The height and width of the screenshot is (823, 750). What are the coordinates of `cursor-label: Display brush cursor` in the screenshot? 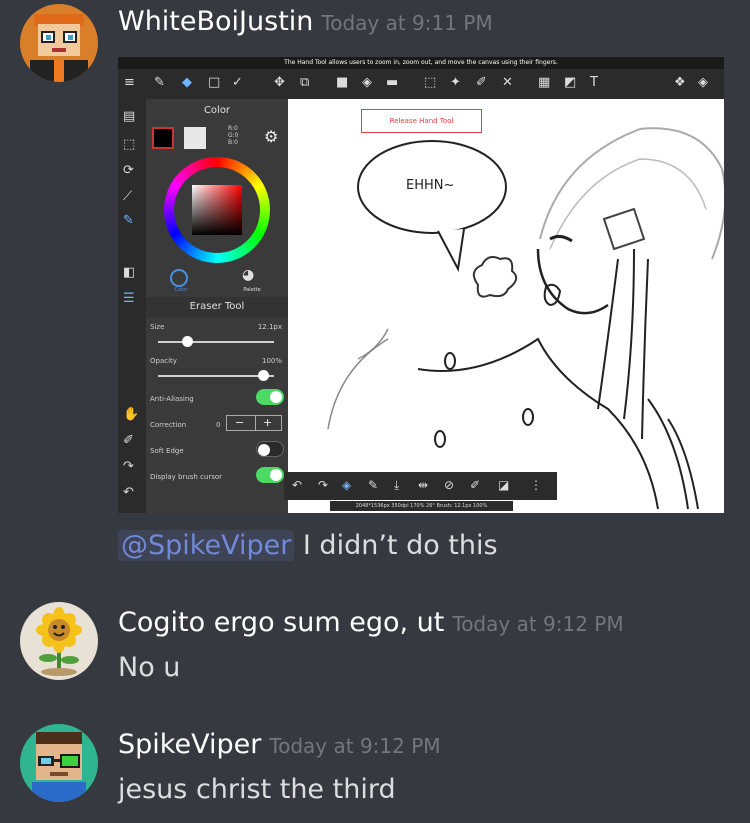 It's located at (186, 477).